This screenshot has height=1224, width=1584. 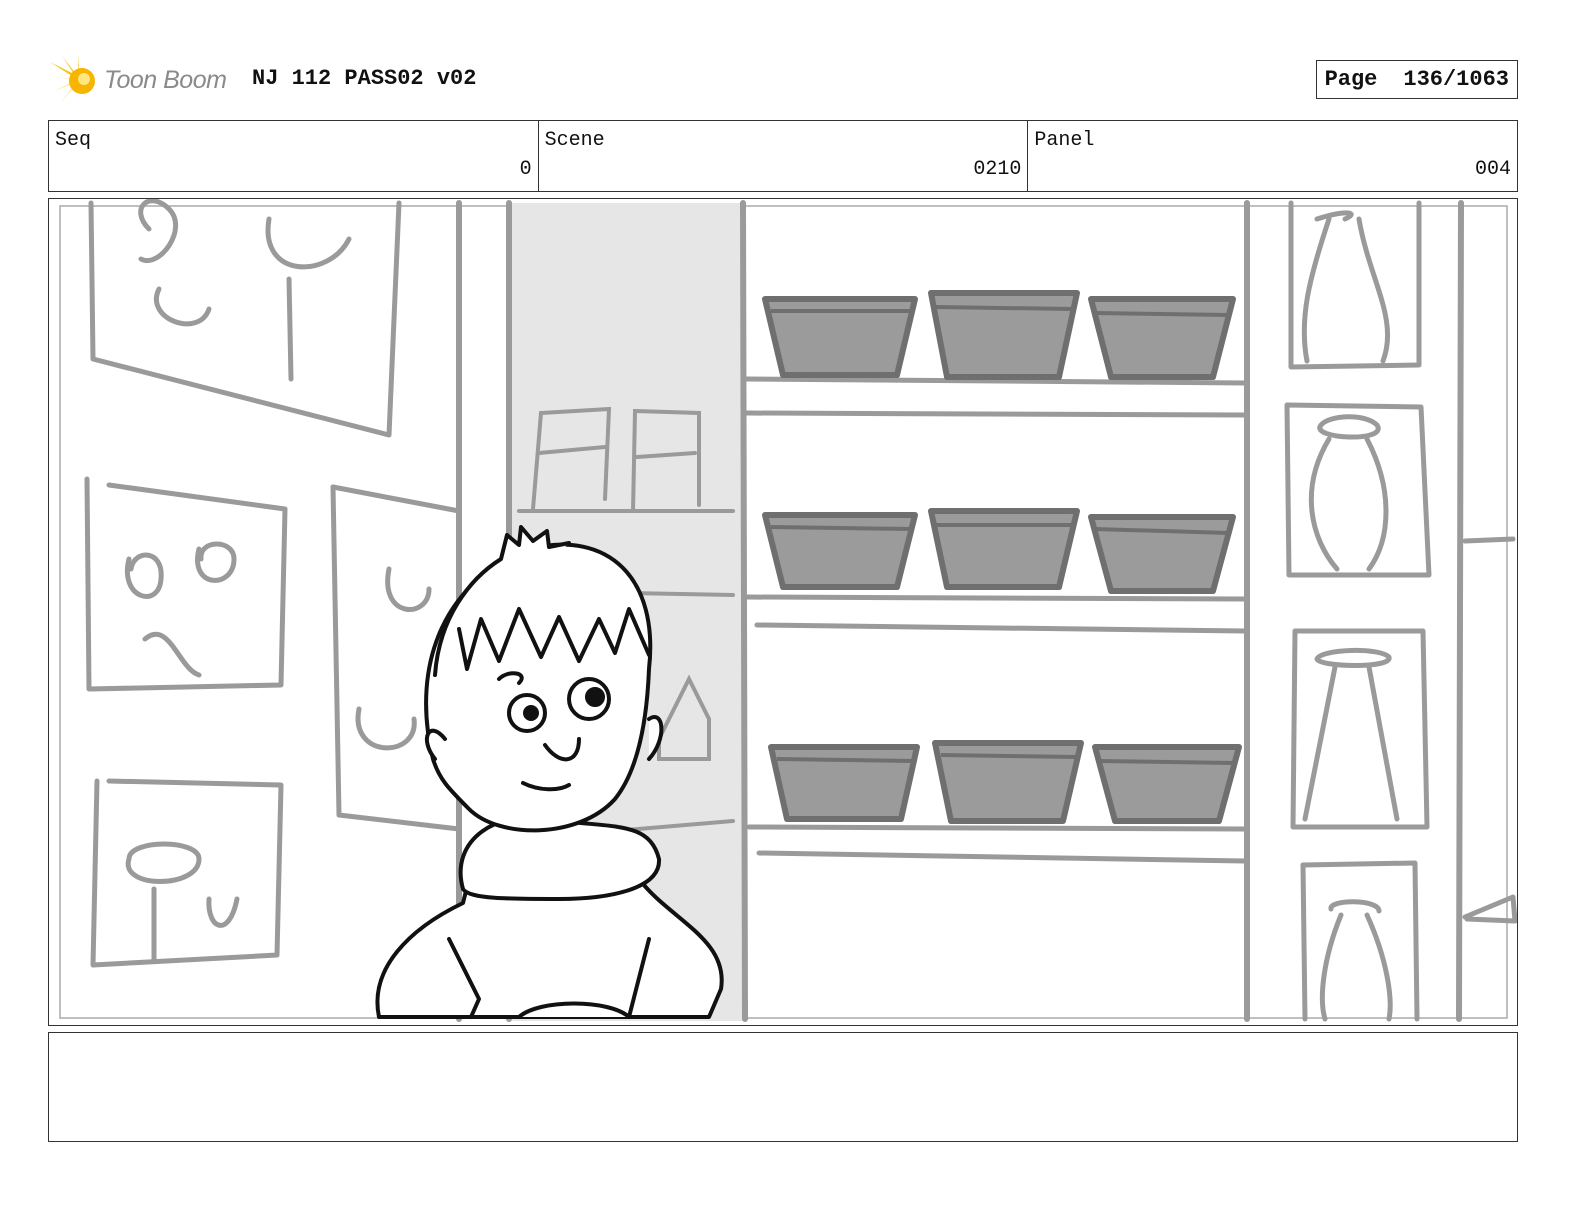 What do you see at coordinates (273, 583) in the screenshot?
I see `wall-frames` at bounding box center [273, 583].